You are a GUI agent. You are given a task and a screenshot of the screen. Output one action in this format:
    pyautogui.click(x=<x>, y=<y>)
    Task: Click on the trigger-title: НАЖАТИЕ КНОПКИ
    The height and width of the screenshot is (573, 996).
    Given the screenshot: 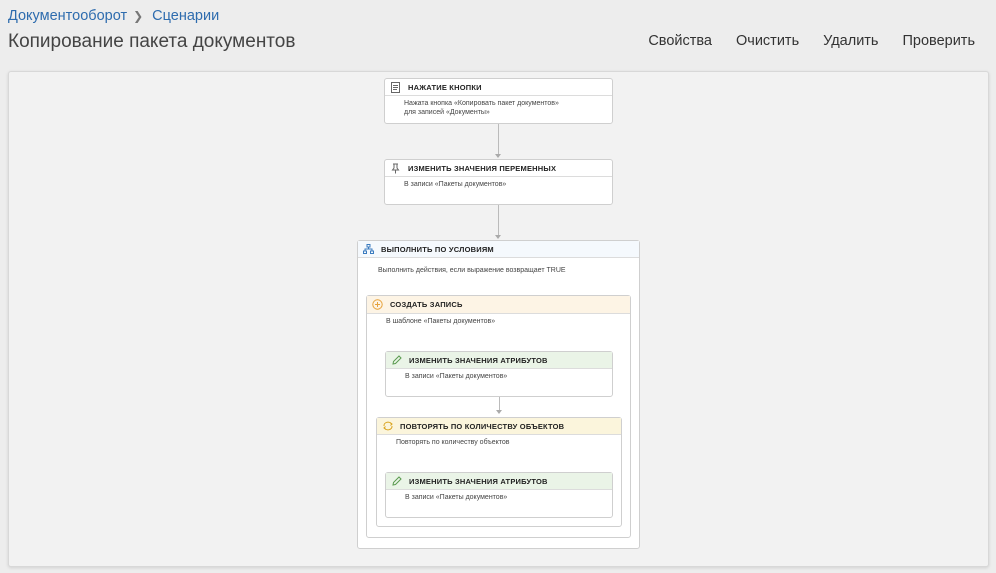 What is the action you would take?
    pyautogui.click(x=445, y=87)
    